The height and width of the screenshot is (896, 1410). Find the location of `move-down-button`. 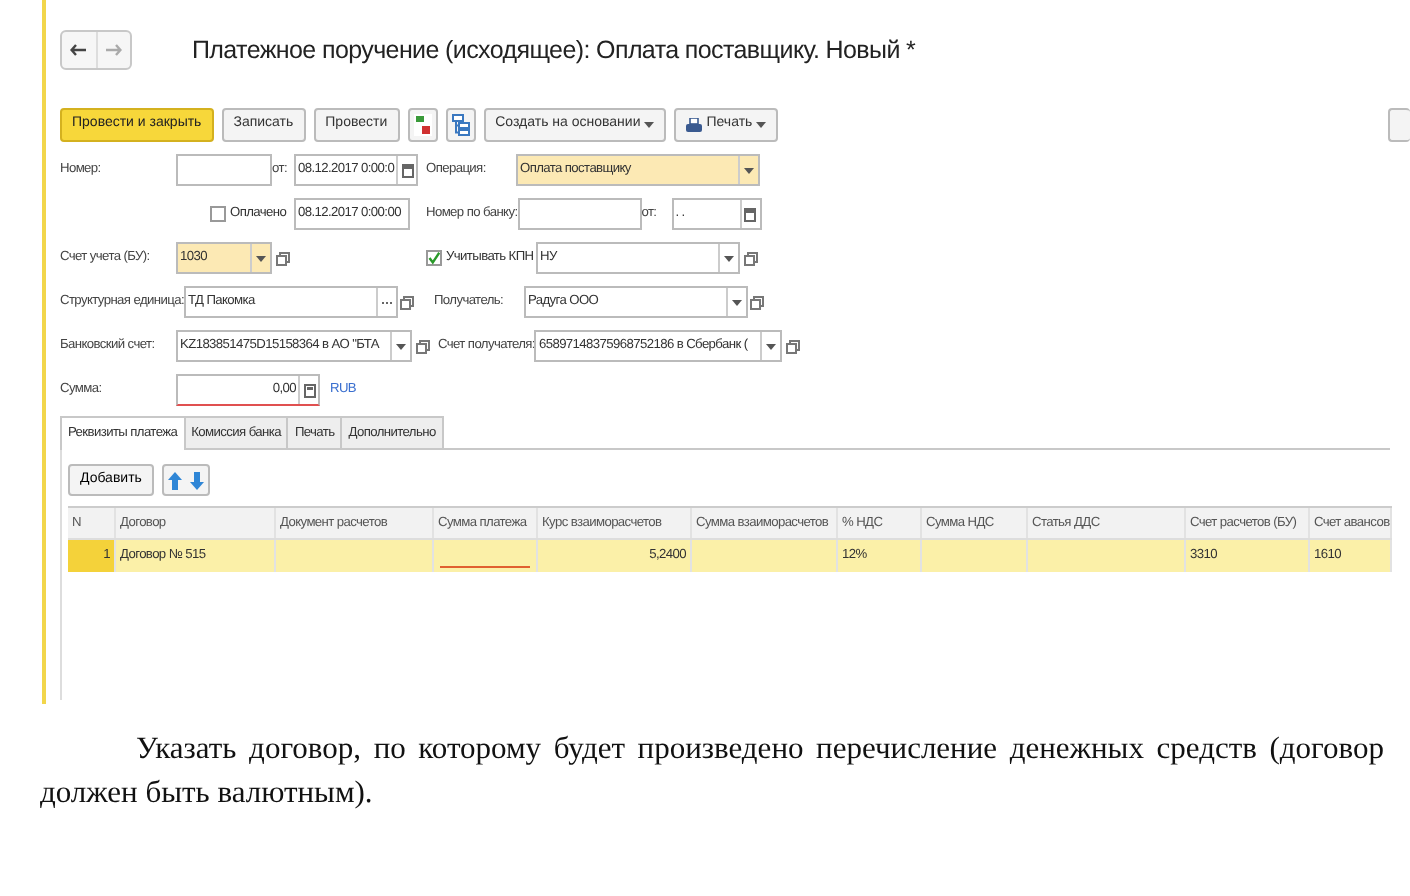

move-down-button is located at coordinates (196, 480).